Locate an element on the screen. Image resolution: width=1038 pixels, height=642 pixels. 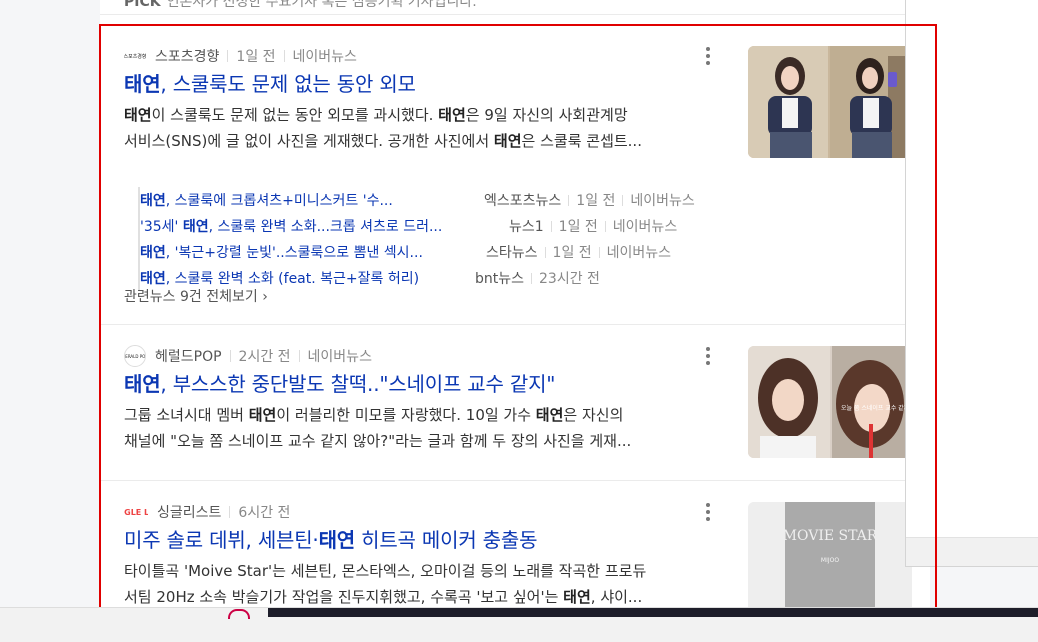
press-info: 스포츠경향 스포츠경향 1일 전 네이버뉴스 is located at coordinates (240, 56).